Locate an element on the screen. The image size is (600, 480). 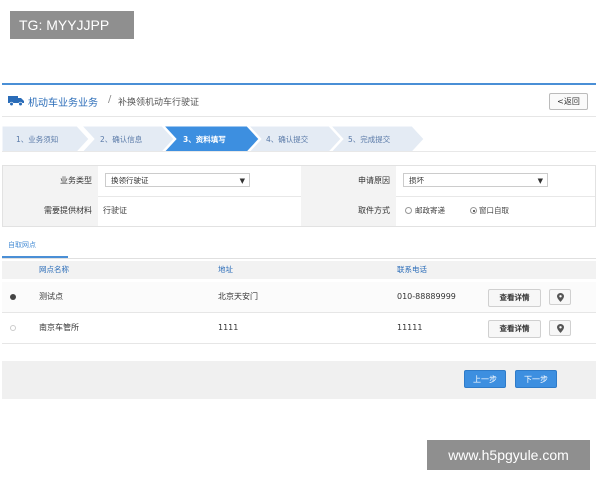
step-4: 4、确认提交 is located at coordinates (287, 139).